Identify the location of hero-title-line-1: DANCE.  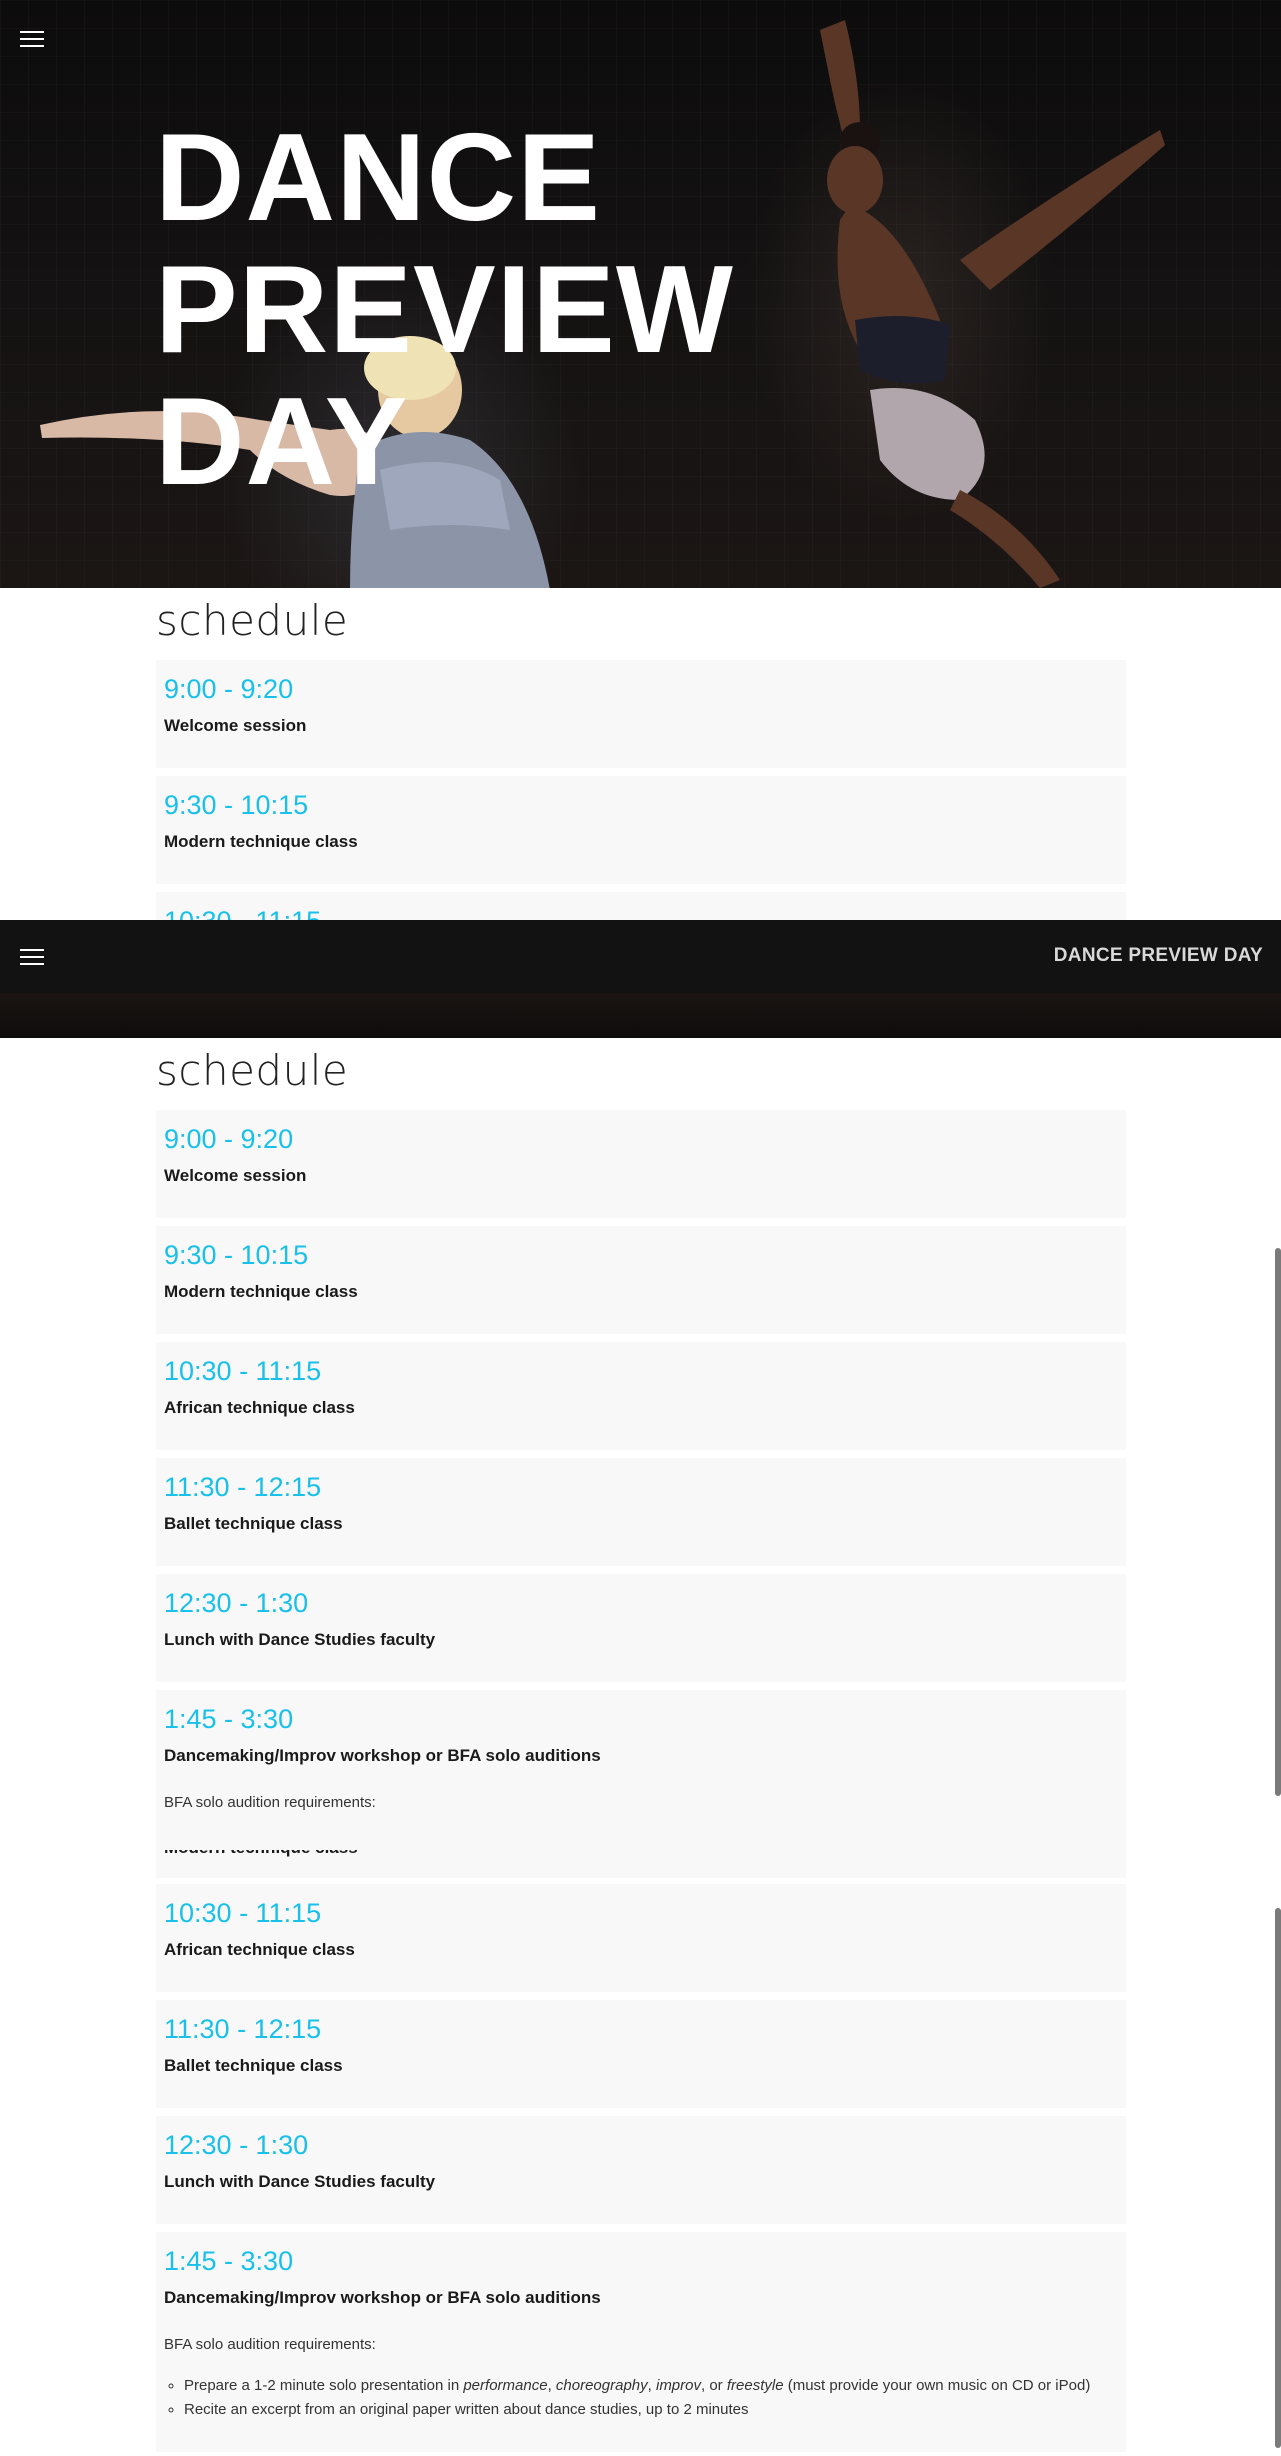
(378, 178).